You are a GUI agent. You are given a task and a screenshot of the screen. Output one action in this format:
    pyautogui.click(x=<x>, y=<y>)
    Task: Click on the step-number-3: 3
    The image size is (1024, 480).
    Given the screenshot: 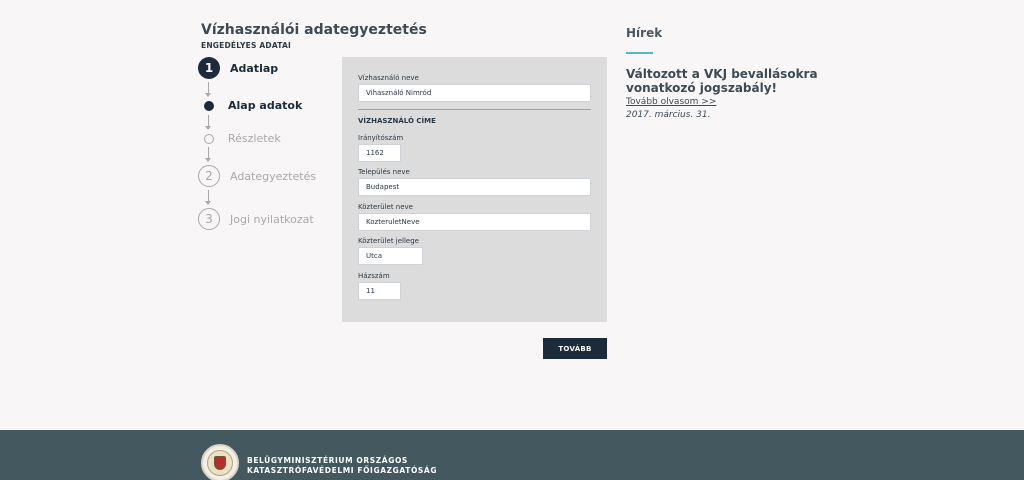 What is the action you would take?
    pyautogui.click(x=209, y=219)
    